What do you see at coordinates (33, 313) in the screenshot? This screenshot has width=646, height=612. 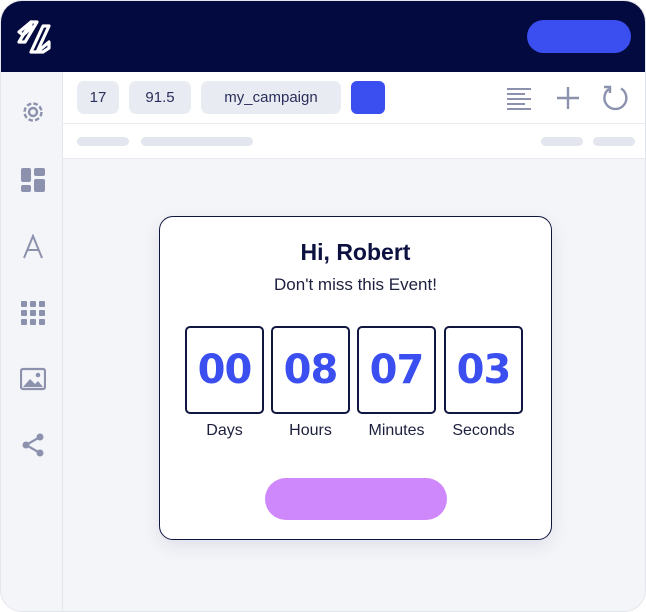 I see `grid-icon` at bounding box center [33, 313].